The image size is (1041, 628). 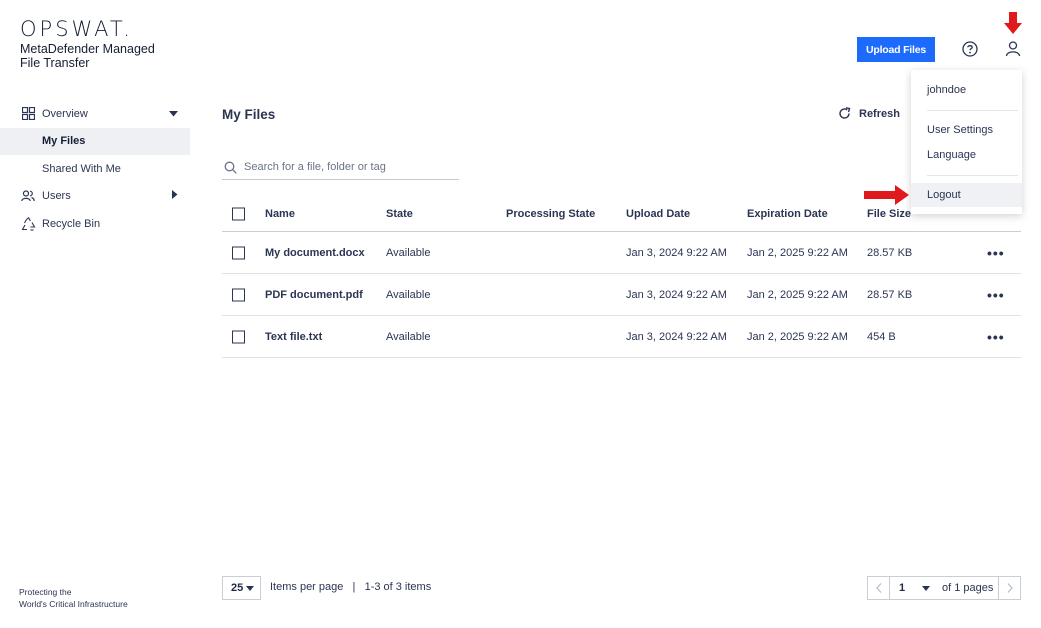 I want to click on per-page-value: 25, so click(x=237, y=588).